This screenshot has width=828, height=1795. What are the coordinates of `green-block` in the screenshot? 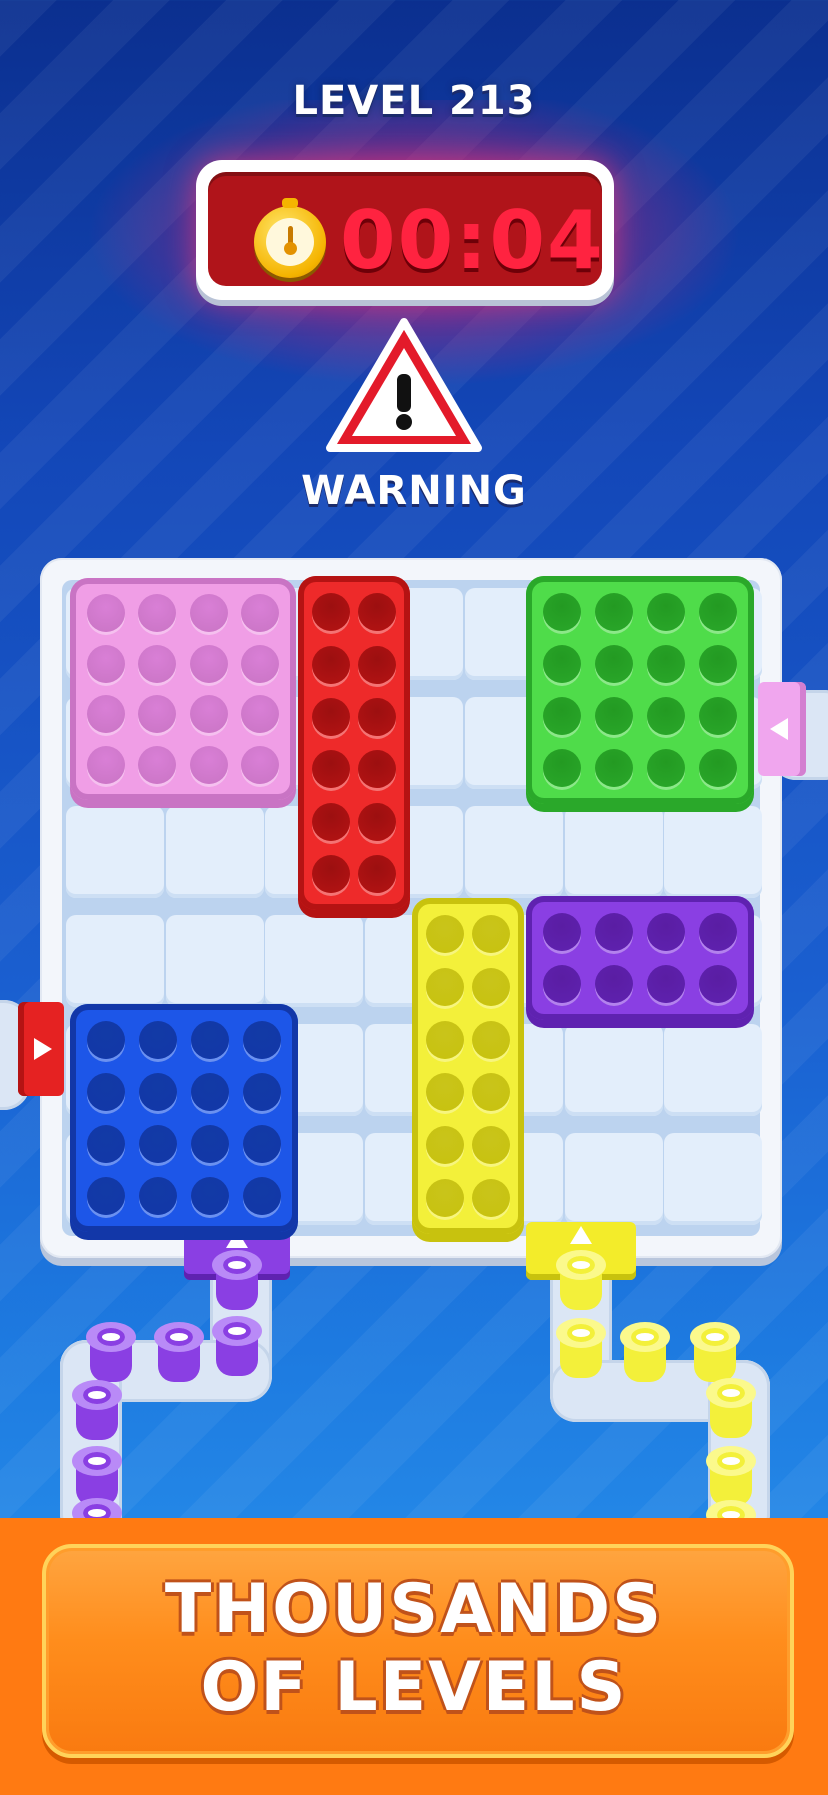 It's located at (640, 690).